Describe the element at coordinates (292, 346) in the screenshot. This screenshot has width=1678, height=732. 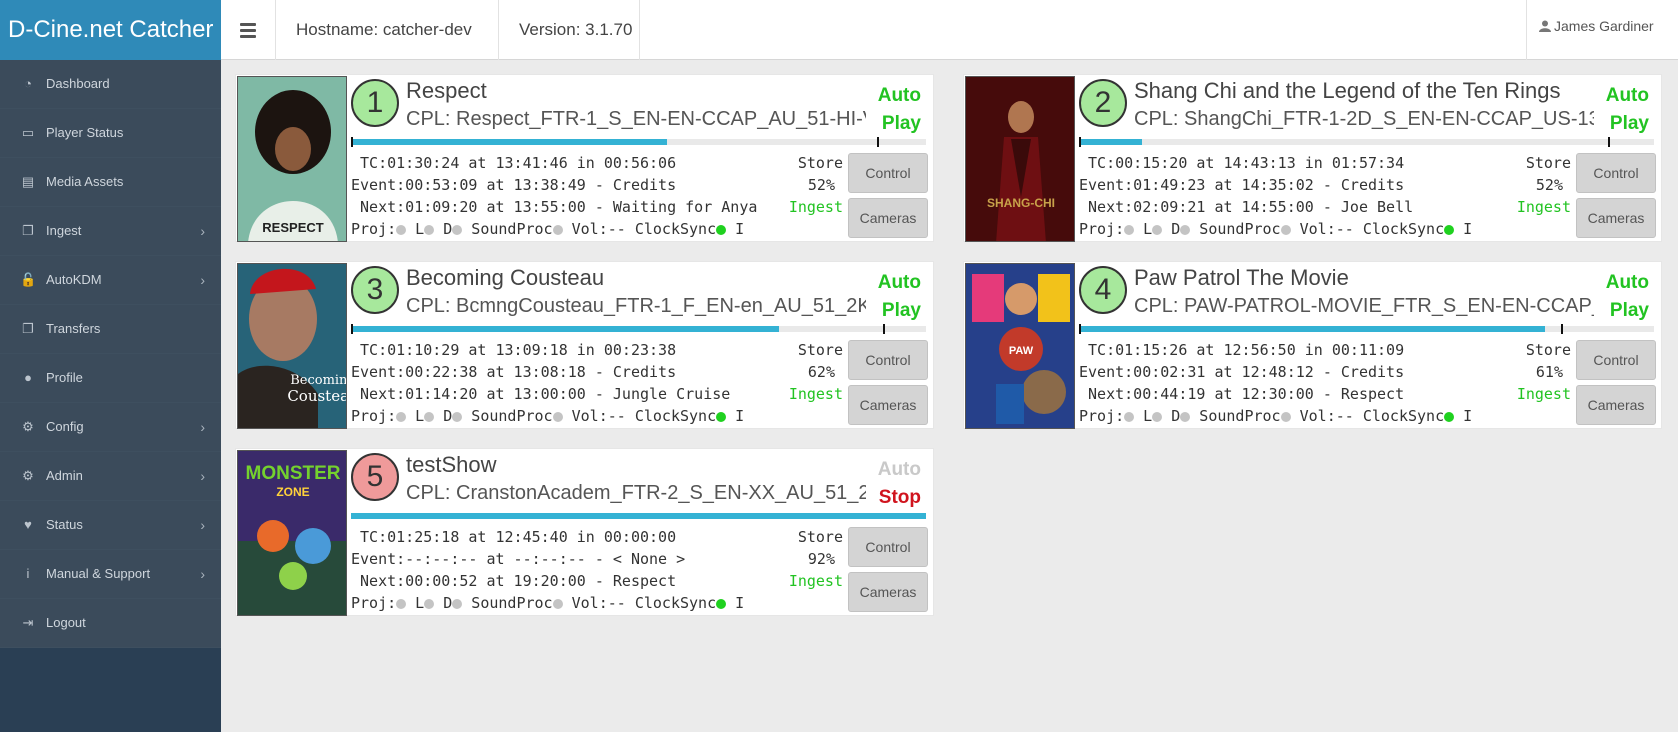
I see `movie-poster: BecomingCousteau` at that location.